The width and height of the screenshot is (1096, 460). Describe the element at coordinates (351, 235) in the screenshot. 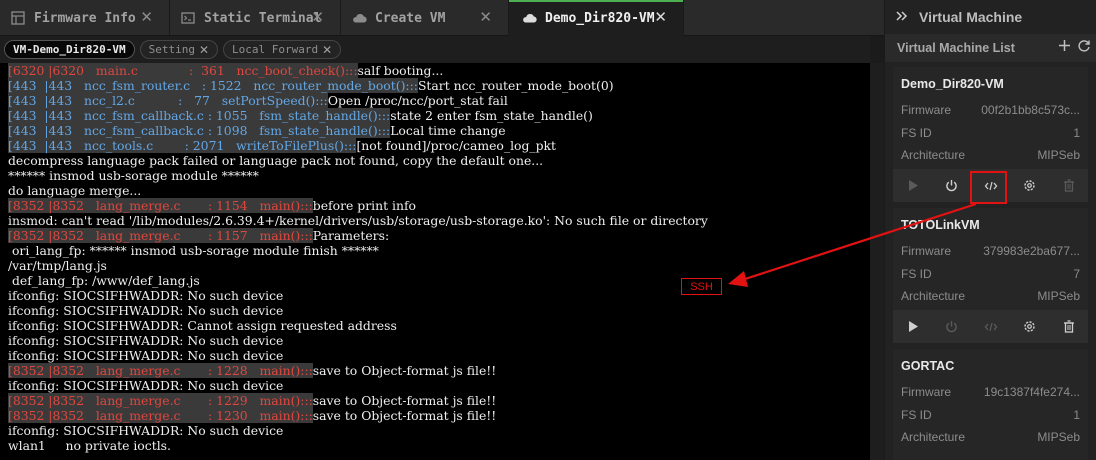

I see `log-message: Parameters:` at that location.